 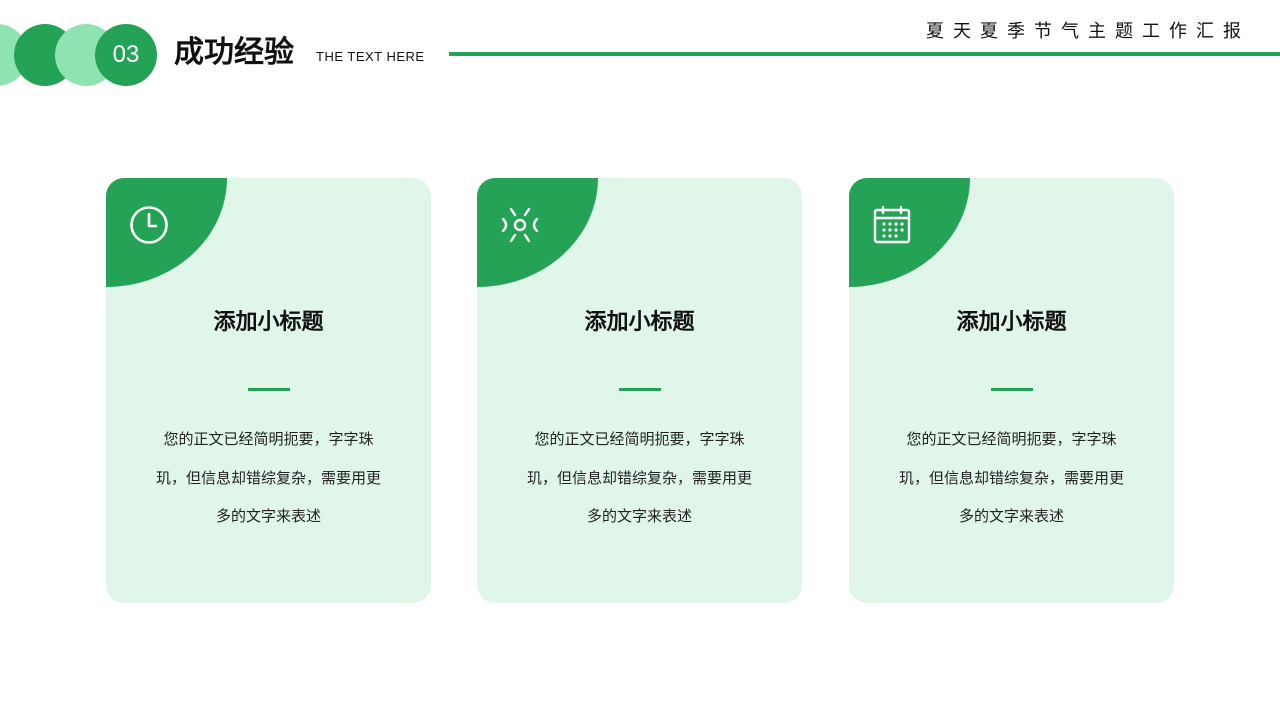 I want to click on section-title: 成功经验, so click(x=234, y=52).